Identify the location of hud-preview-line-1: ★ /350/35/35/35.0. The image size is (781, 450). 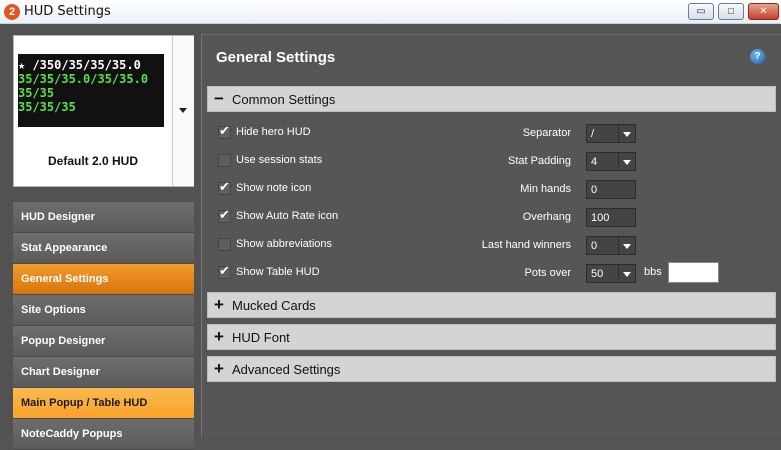
(79, 65).